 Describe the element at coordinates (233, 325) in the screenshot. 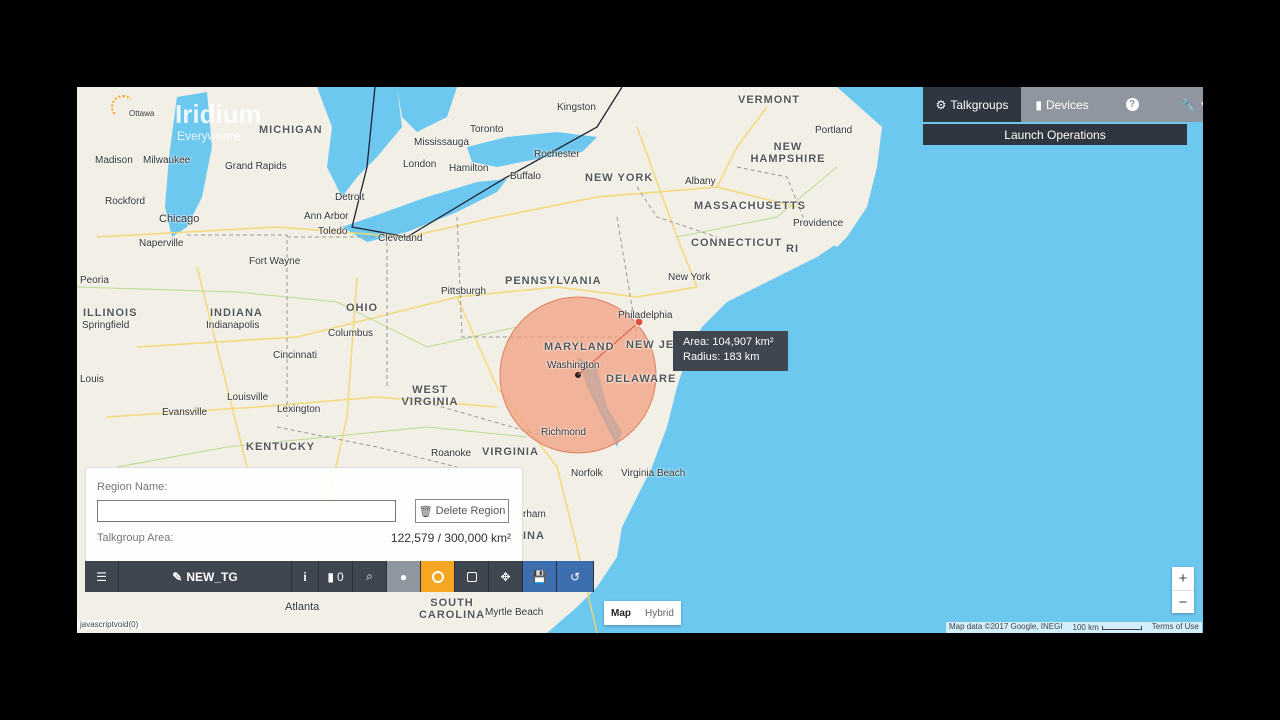

I see `map-label-city: Indianapolis` at that location.